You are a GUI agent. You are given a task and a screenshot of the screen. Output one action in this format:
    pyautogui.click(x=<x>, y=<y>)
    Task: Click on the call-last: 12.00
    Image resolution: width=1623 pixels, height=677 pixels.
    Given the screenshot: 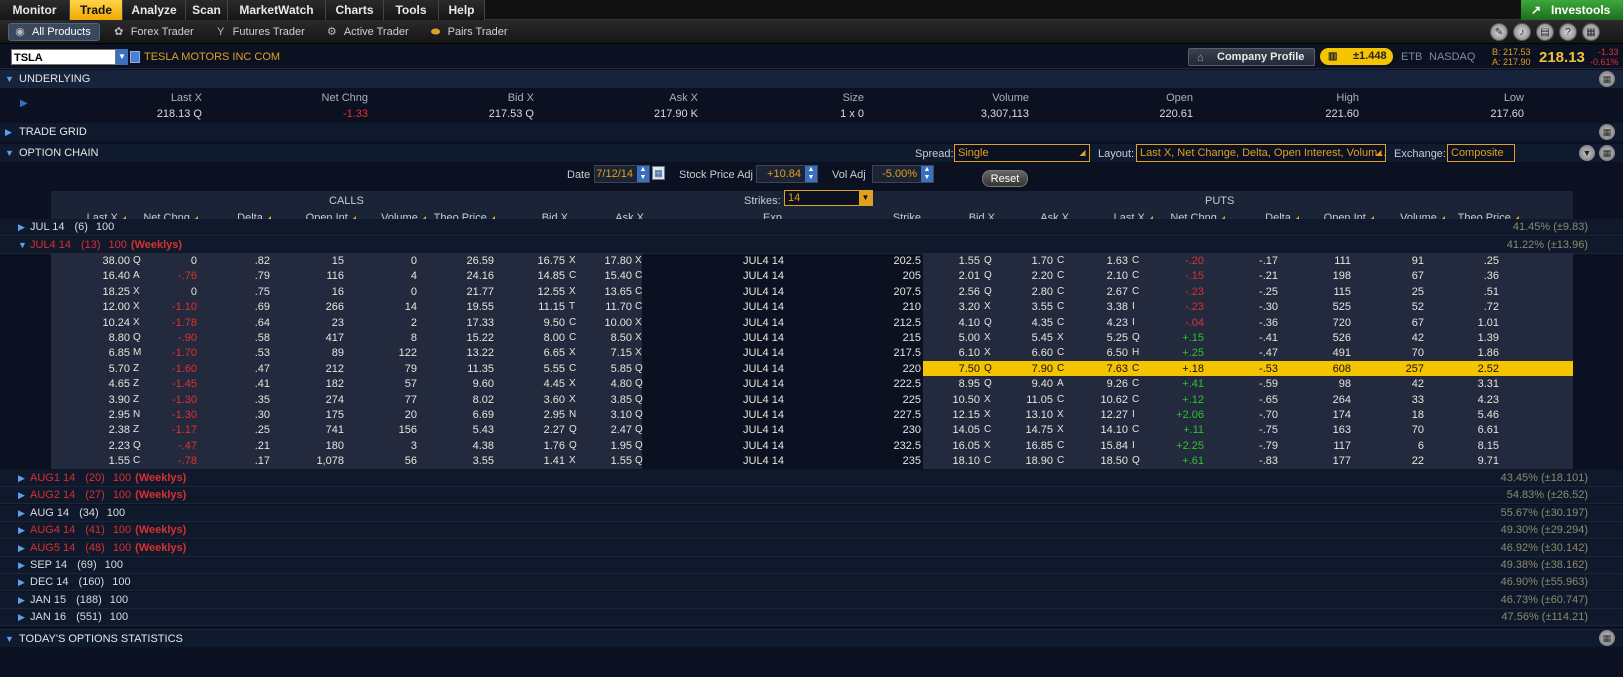 What is the action you would take?
    pyautogui.click(x=116, y=307)
    